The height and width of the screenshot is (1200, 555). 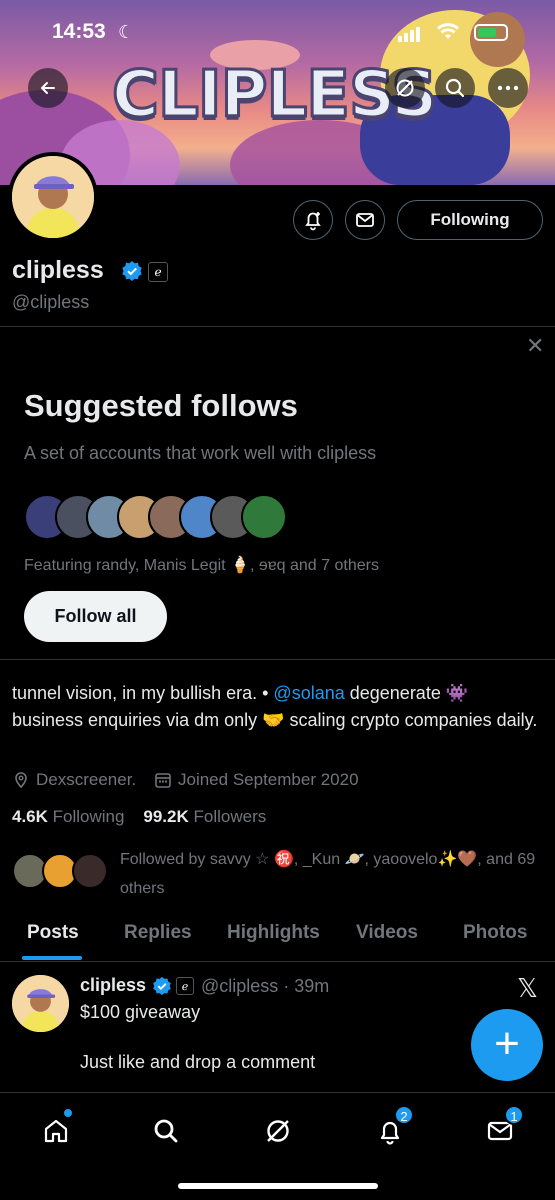 I want to click on profile-avatar, so click(x=53, y=197).